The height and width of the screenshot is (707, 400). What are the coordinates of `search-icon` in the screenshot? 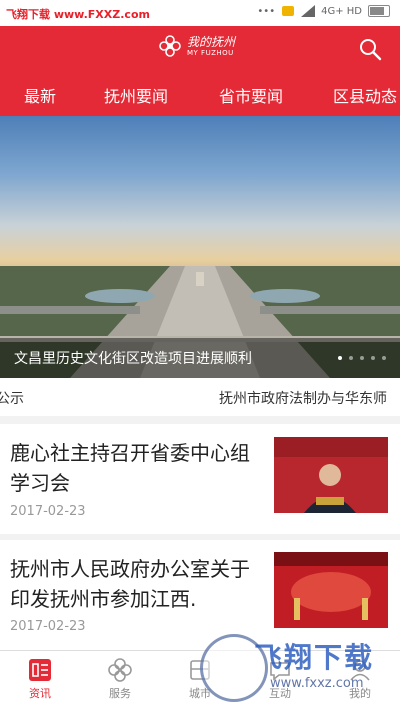 It's located at (370, 49).